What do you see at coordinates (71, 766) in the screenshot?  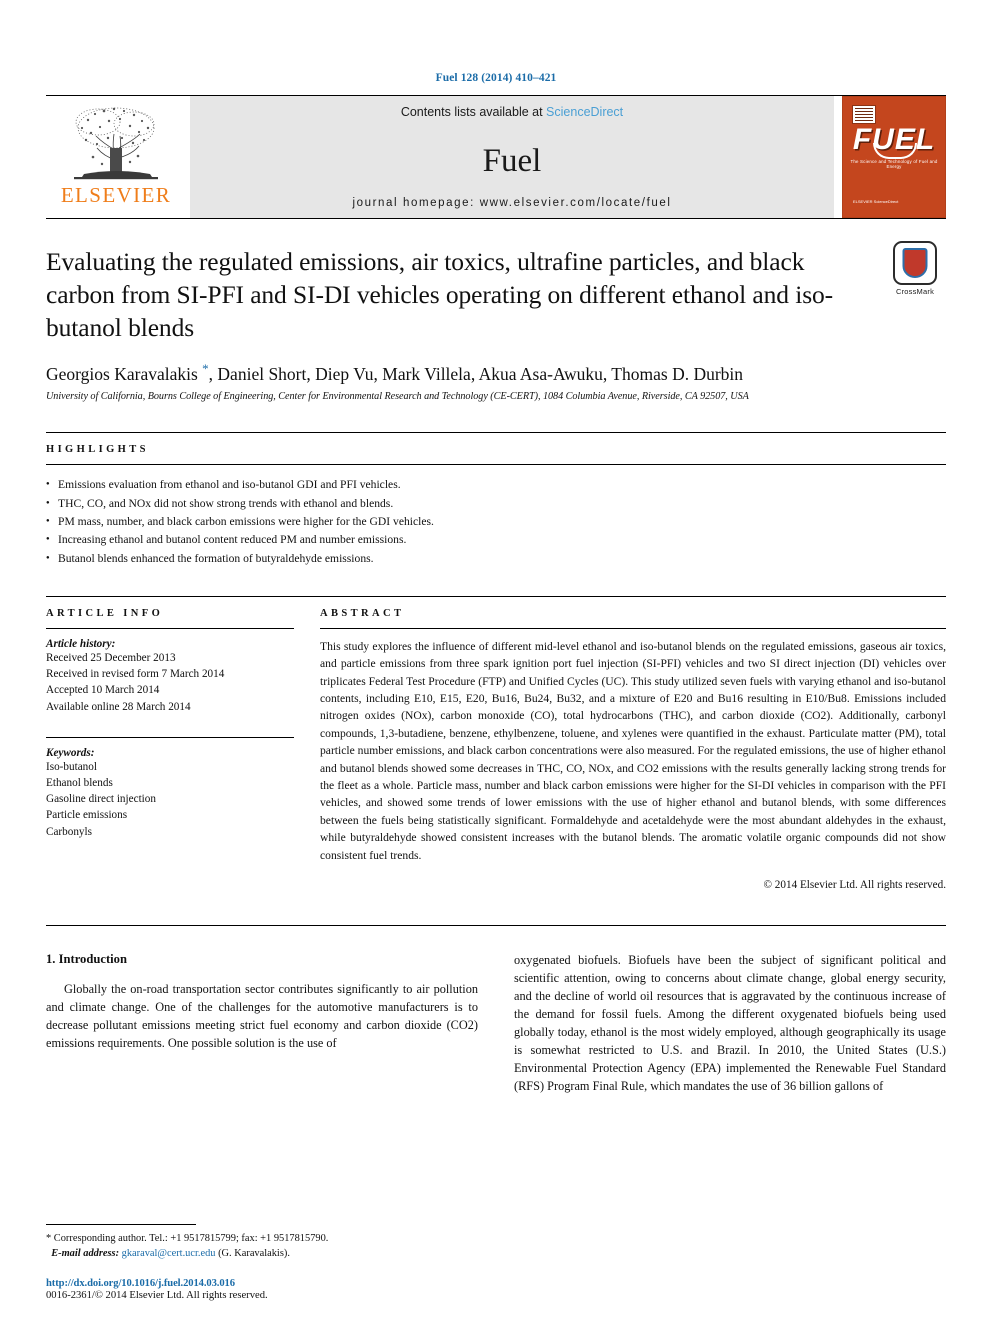 I see `keyword-item: Iso-butanol` at bounding box center [71, 766].